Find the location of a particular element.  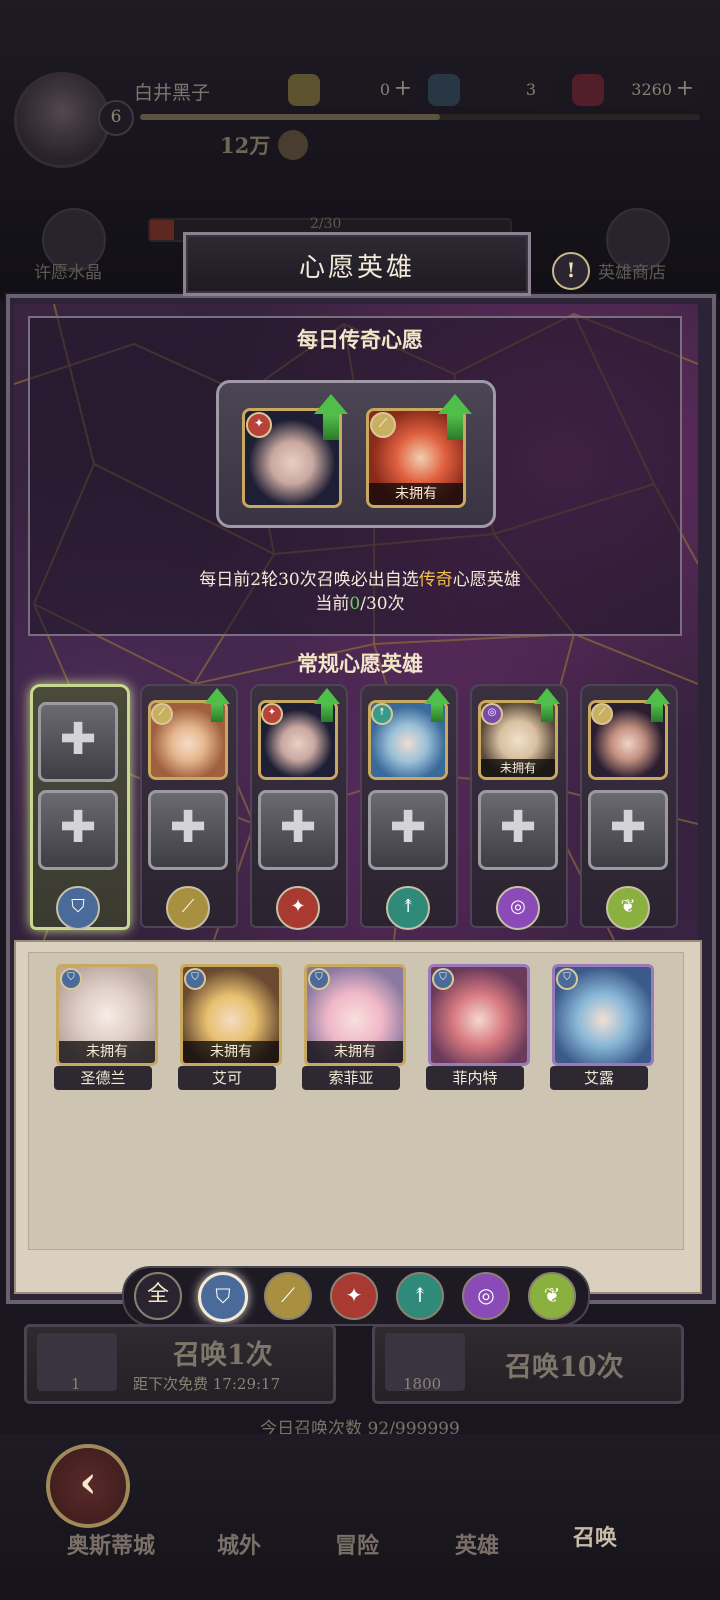

back-button: ‹ is located at coordinates (88, 1486).